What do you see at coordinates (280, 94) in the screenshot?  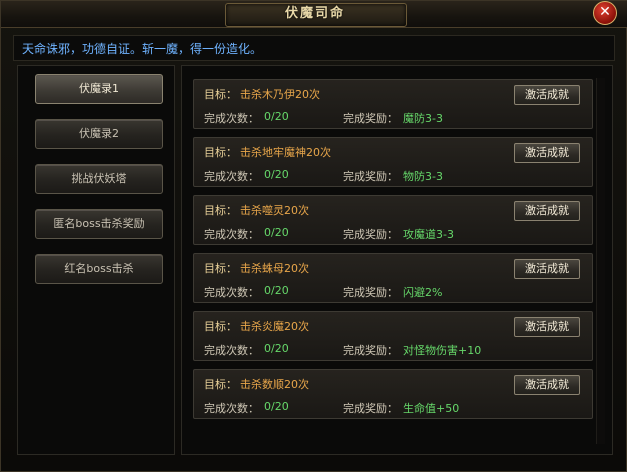 I see `quest-target: 击杀木乃伊20次` at bounding box center [280, 94].